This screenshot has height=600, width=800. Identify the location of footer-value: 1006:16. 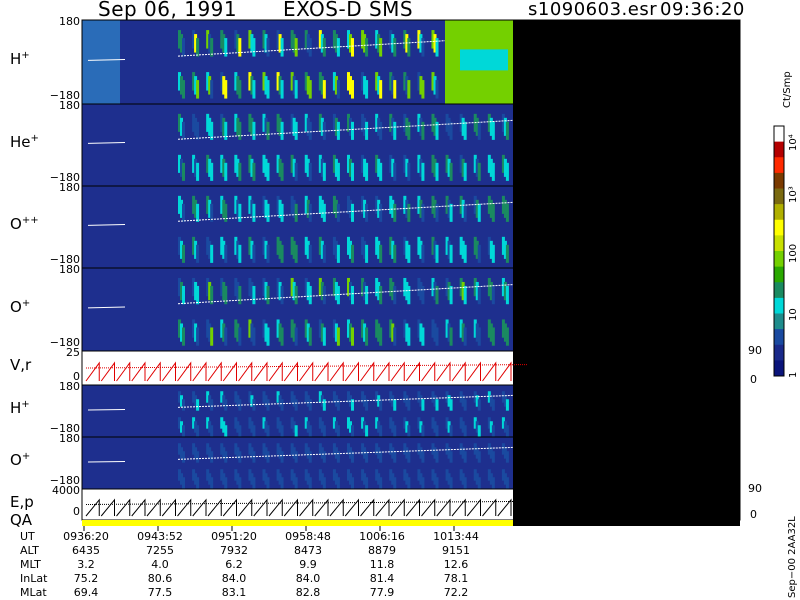
(382, 536).